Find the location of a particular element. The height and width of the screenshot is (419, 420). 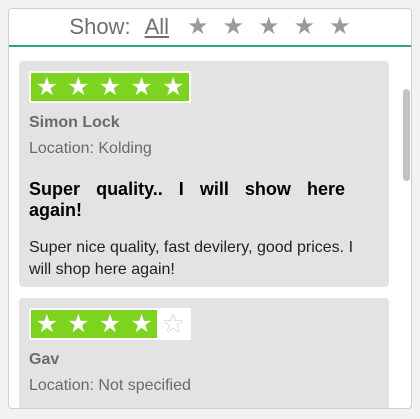

reviewer-location: Location: Not specified is located at coordinates (110, 385).